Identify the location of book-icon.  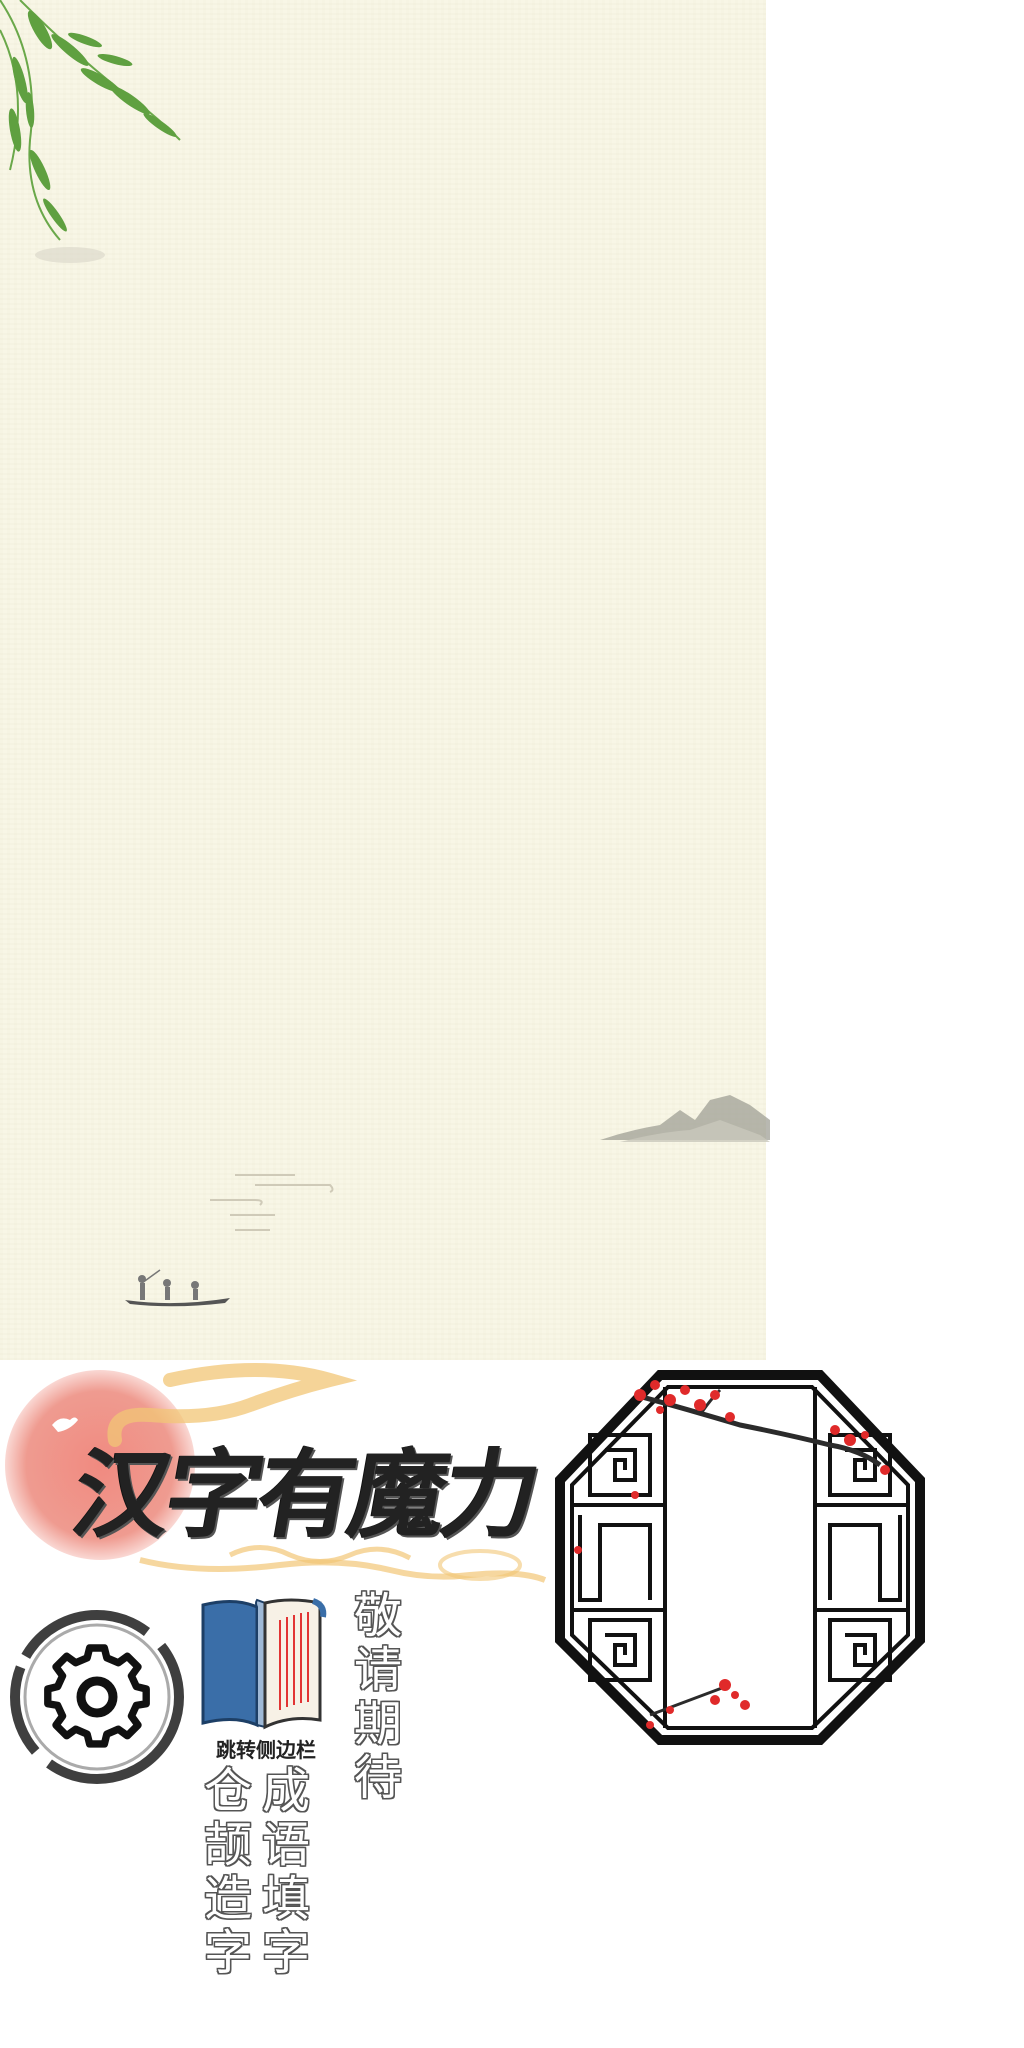
(264, 1664).